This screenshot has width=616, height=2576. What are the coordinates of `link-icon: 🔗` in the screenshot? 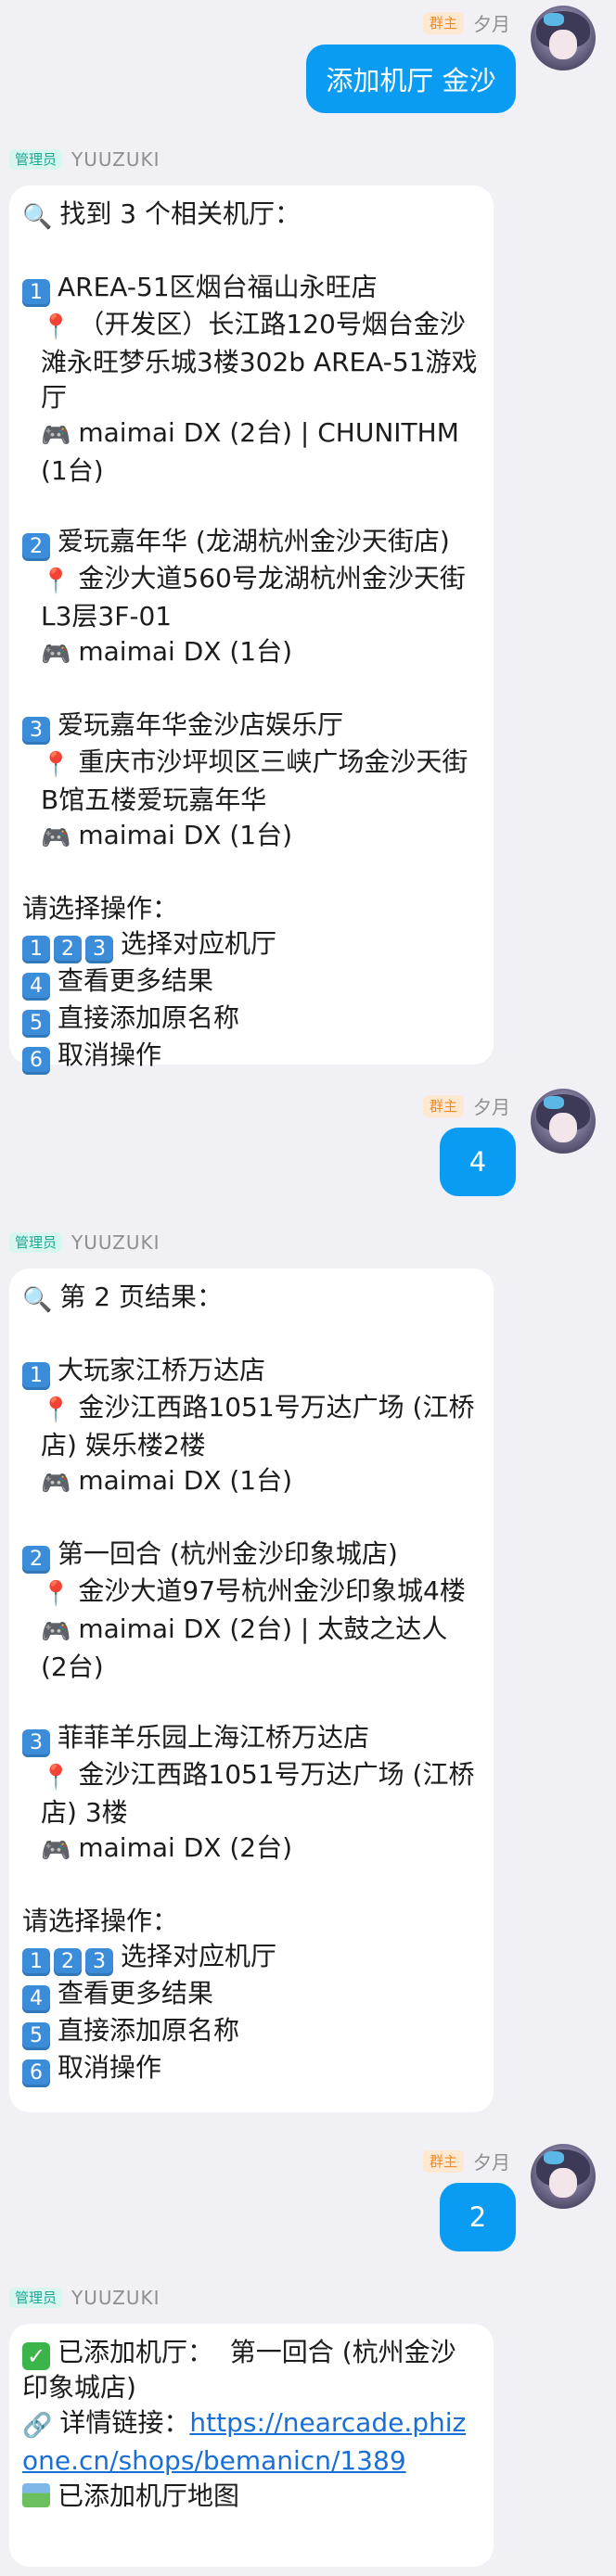 It's located at (37, 2426).